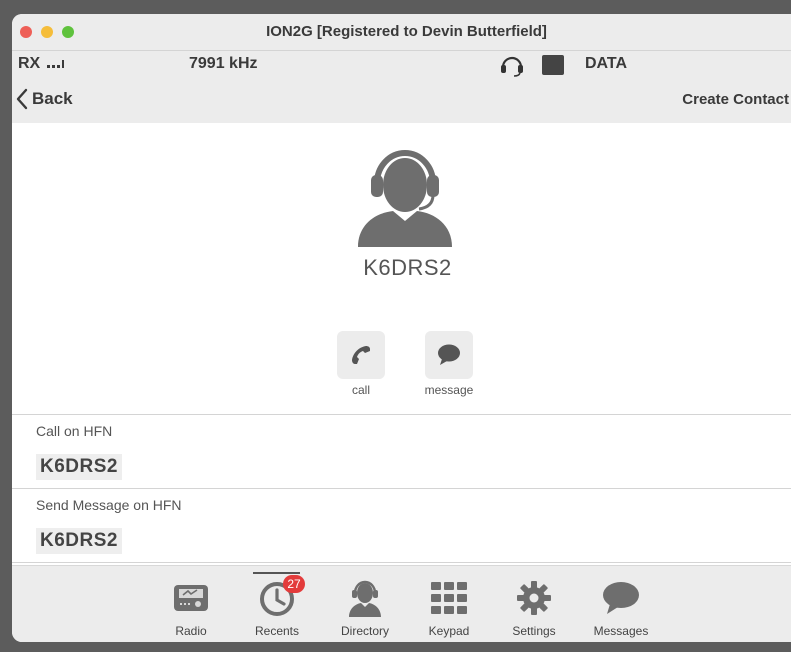  I want to click on create-contact-button: Create Contact, so click(735, 99).